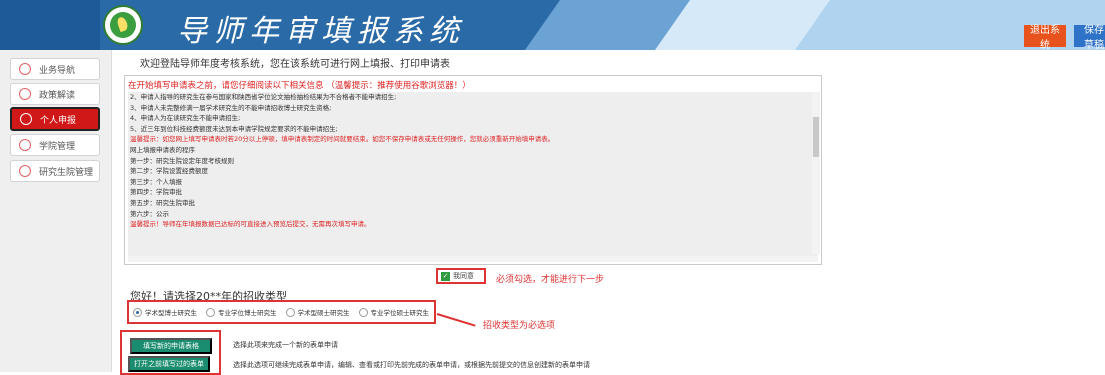 The image size is (1105, 375). Describe the element at coordinates (66, 172) in the screenshot. I see `sidebar-item-label: 研究生院管理` at that location.